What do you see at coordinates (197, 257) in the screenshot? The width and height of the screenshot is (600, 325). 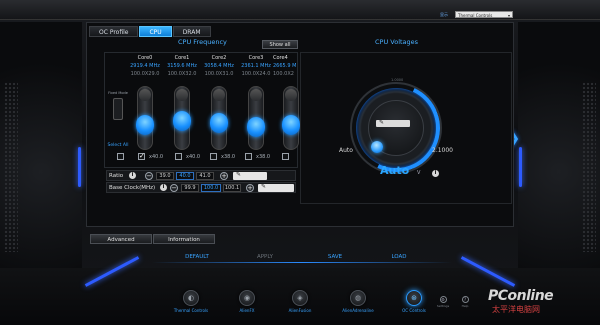 I see `default-button: DEFAULT` at bounding box center [197, 257].